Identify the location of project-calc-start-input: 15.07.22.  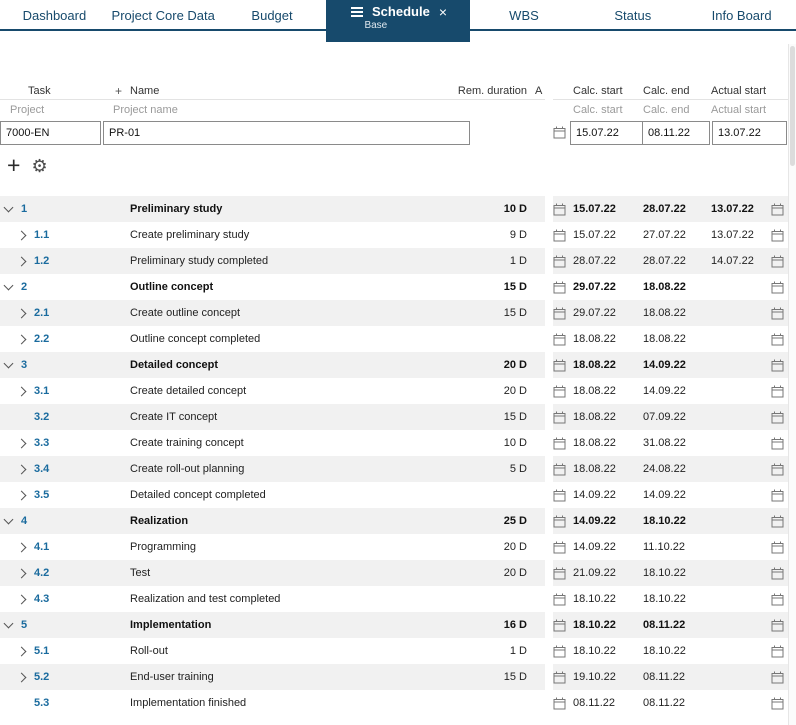
(606, 132).